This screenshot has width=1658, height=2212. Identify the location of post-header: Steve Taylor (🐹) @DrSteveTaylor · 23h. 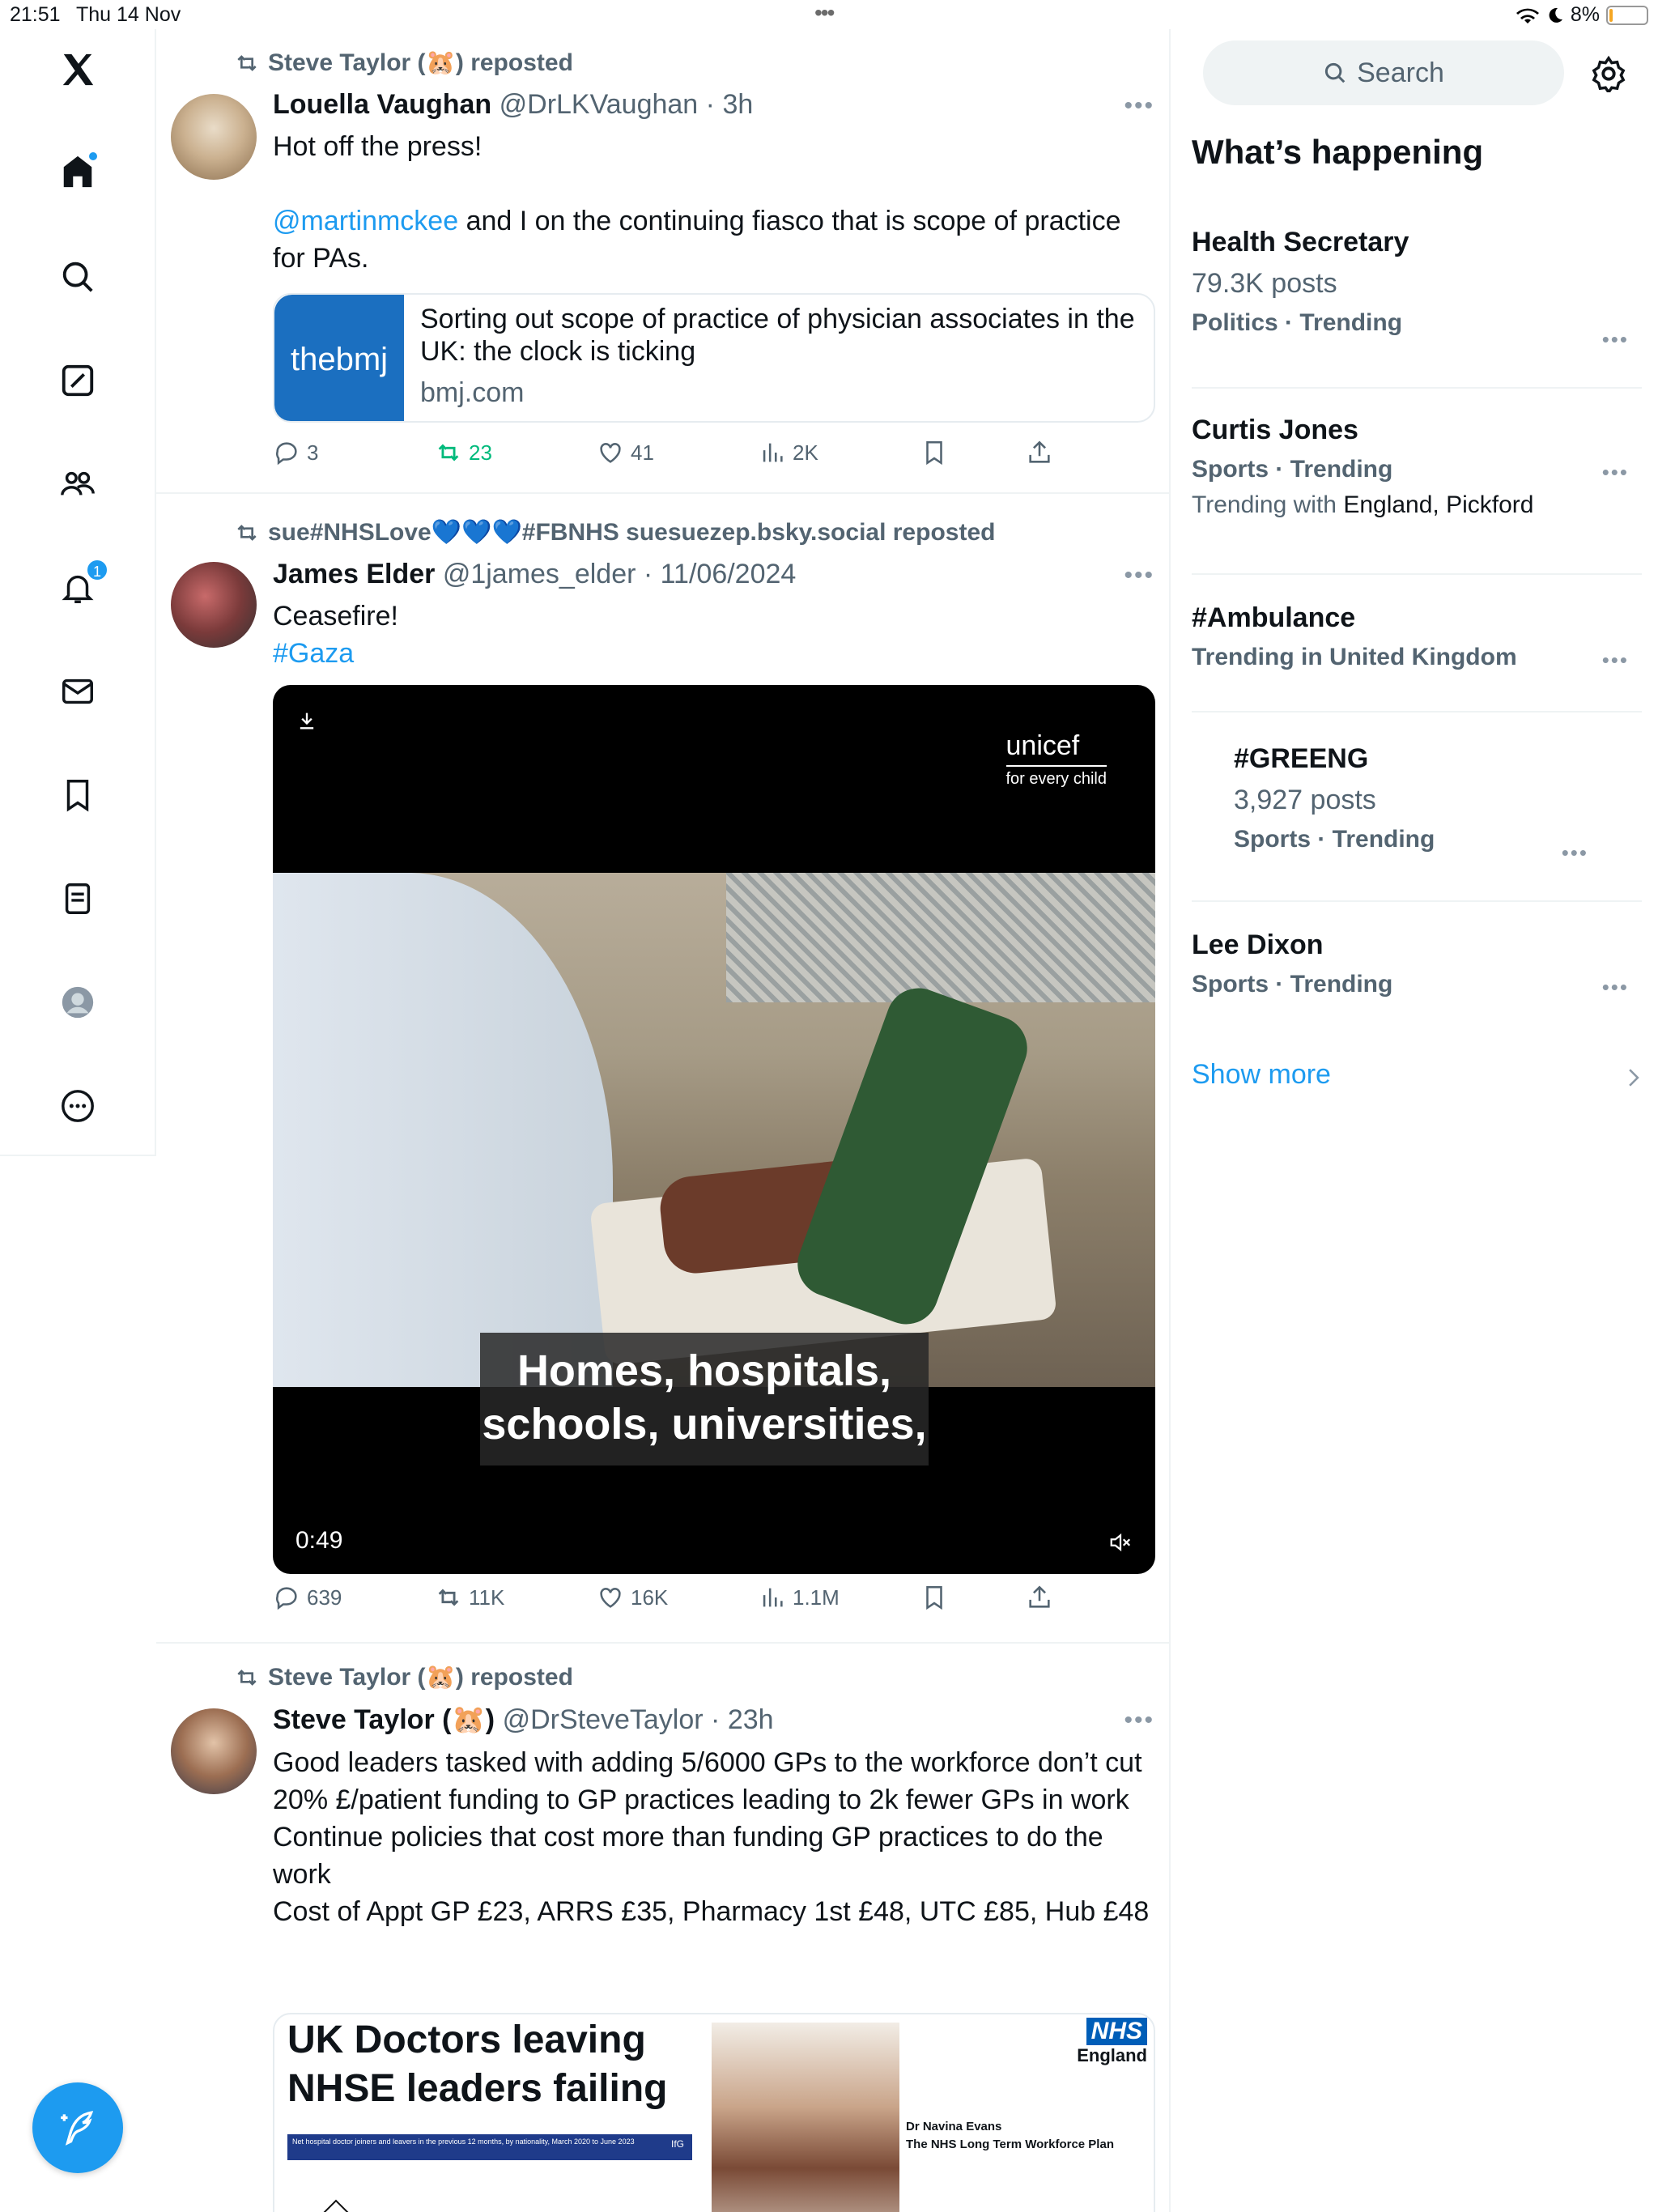
(523, 1720).